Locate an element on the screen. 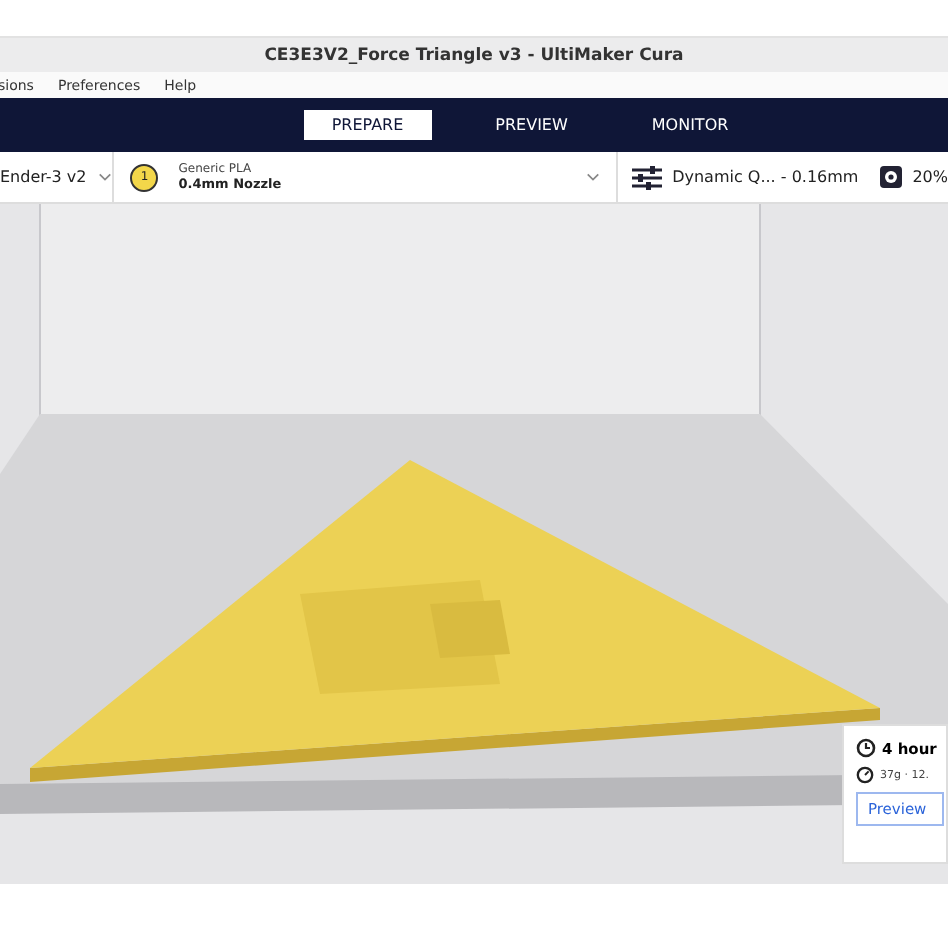 Image resolution: width=948 pixels, height=948 pixels. gauge-icon is located at coordinates (865, 775).